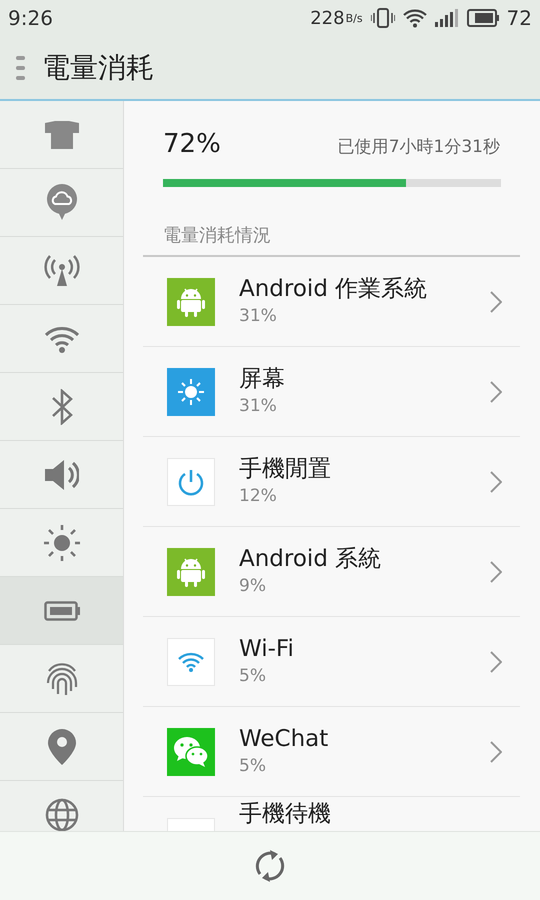 This screenshot has height=900, width=540. What do you see at coordinates (61, 474) in the screenshot?
I see `speaker-icon` at bounding box center [61, 474].